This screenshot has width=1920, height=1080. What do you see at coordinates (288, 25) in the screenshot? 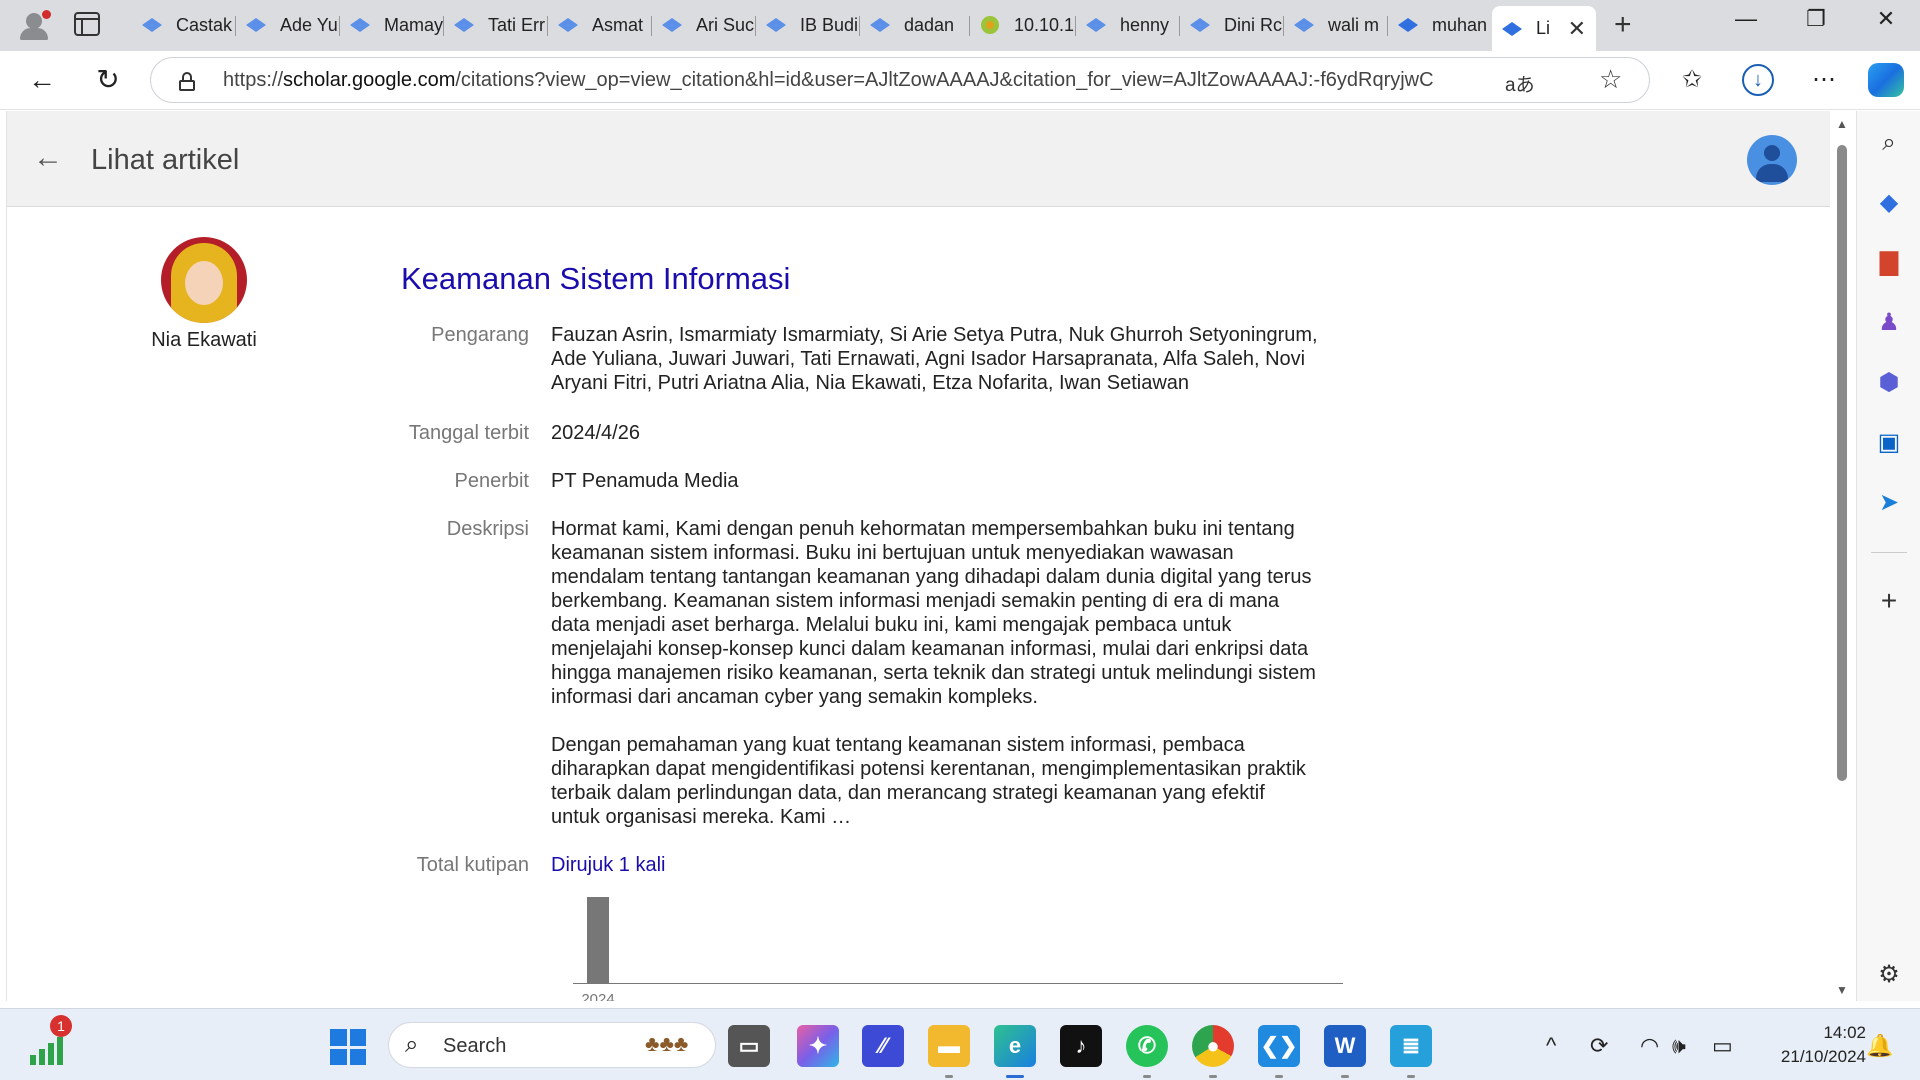
I see `browser-tab: Ade Yu` at bounding box center [288, 25].